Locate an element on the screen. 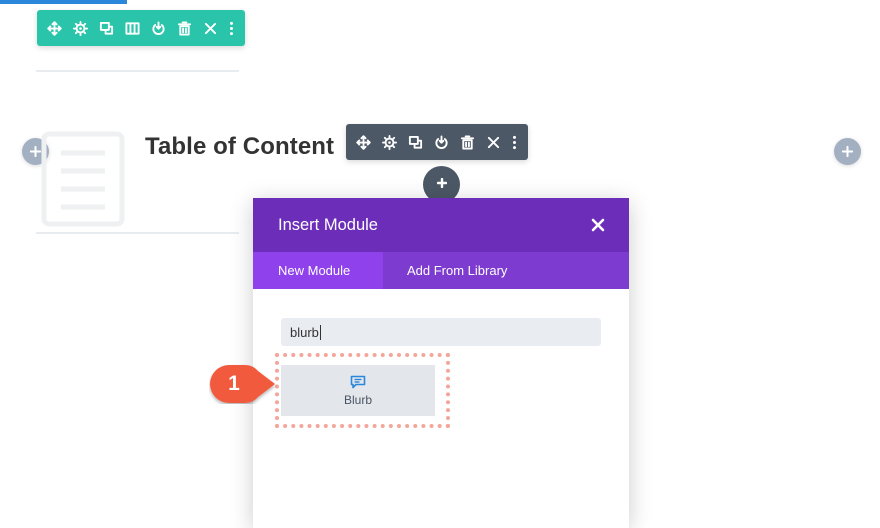  module-toolbar is located at coordinates (437, 142).